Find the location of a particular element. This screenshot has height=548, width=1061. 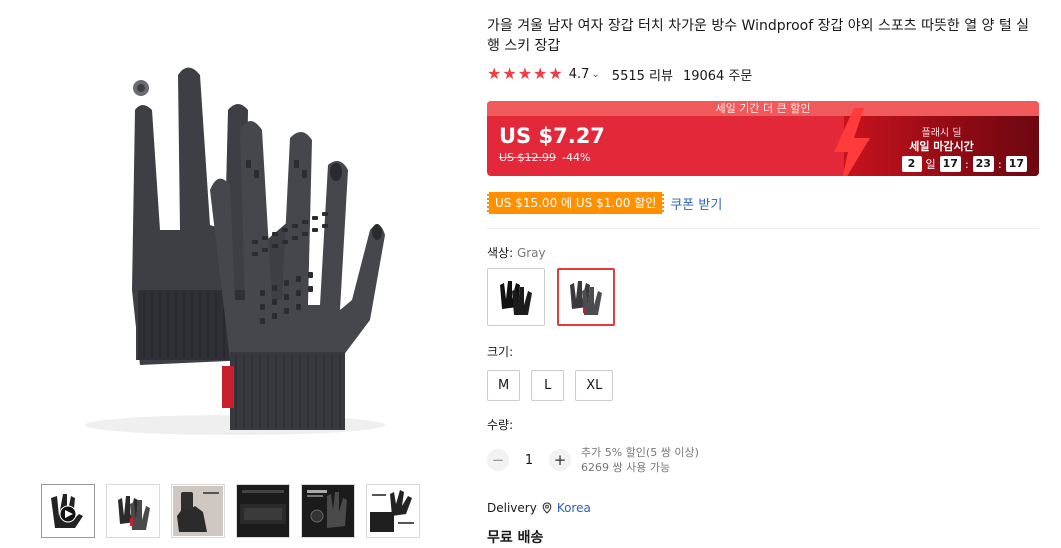

coupon-row: US $15.00 에 US $1.00 할인 쿠폰 받기 is located at coordinates (761, 203).